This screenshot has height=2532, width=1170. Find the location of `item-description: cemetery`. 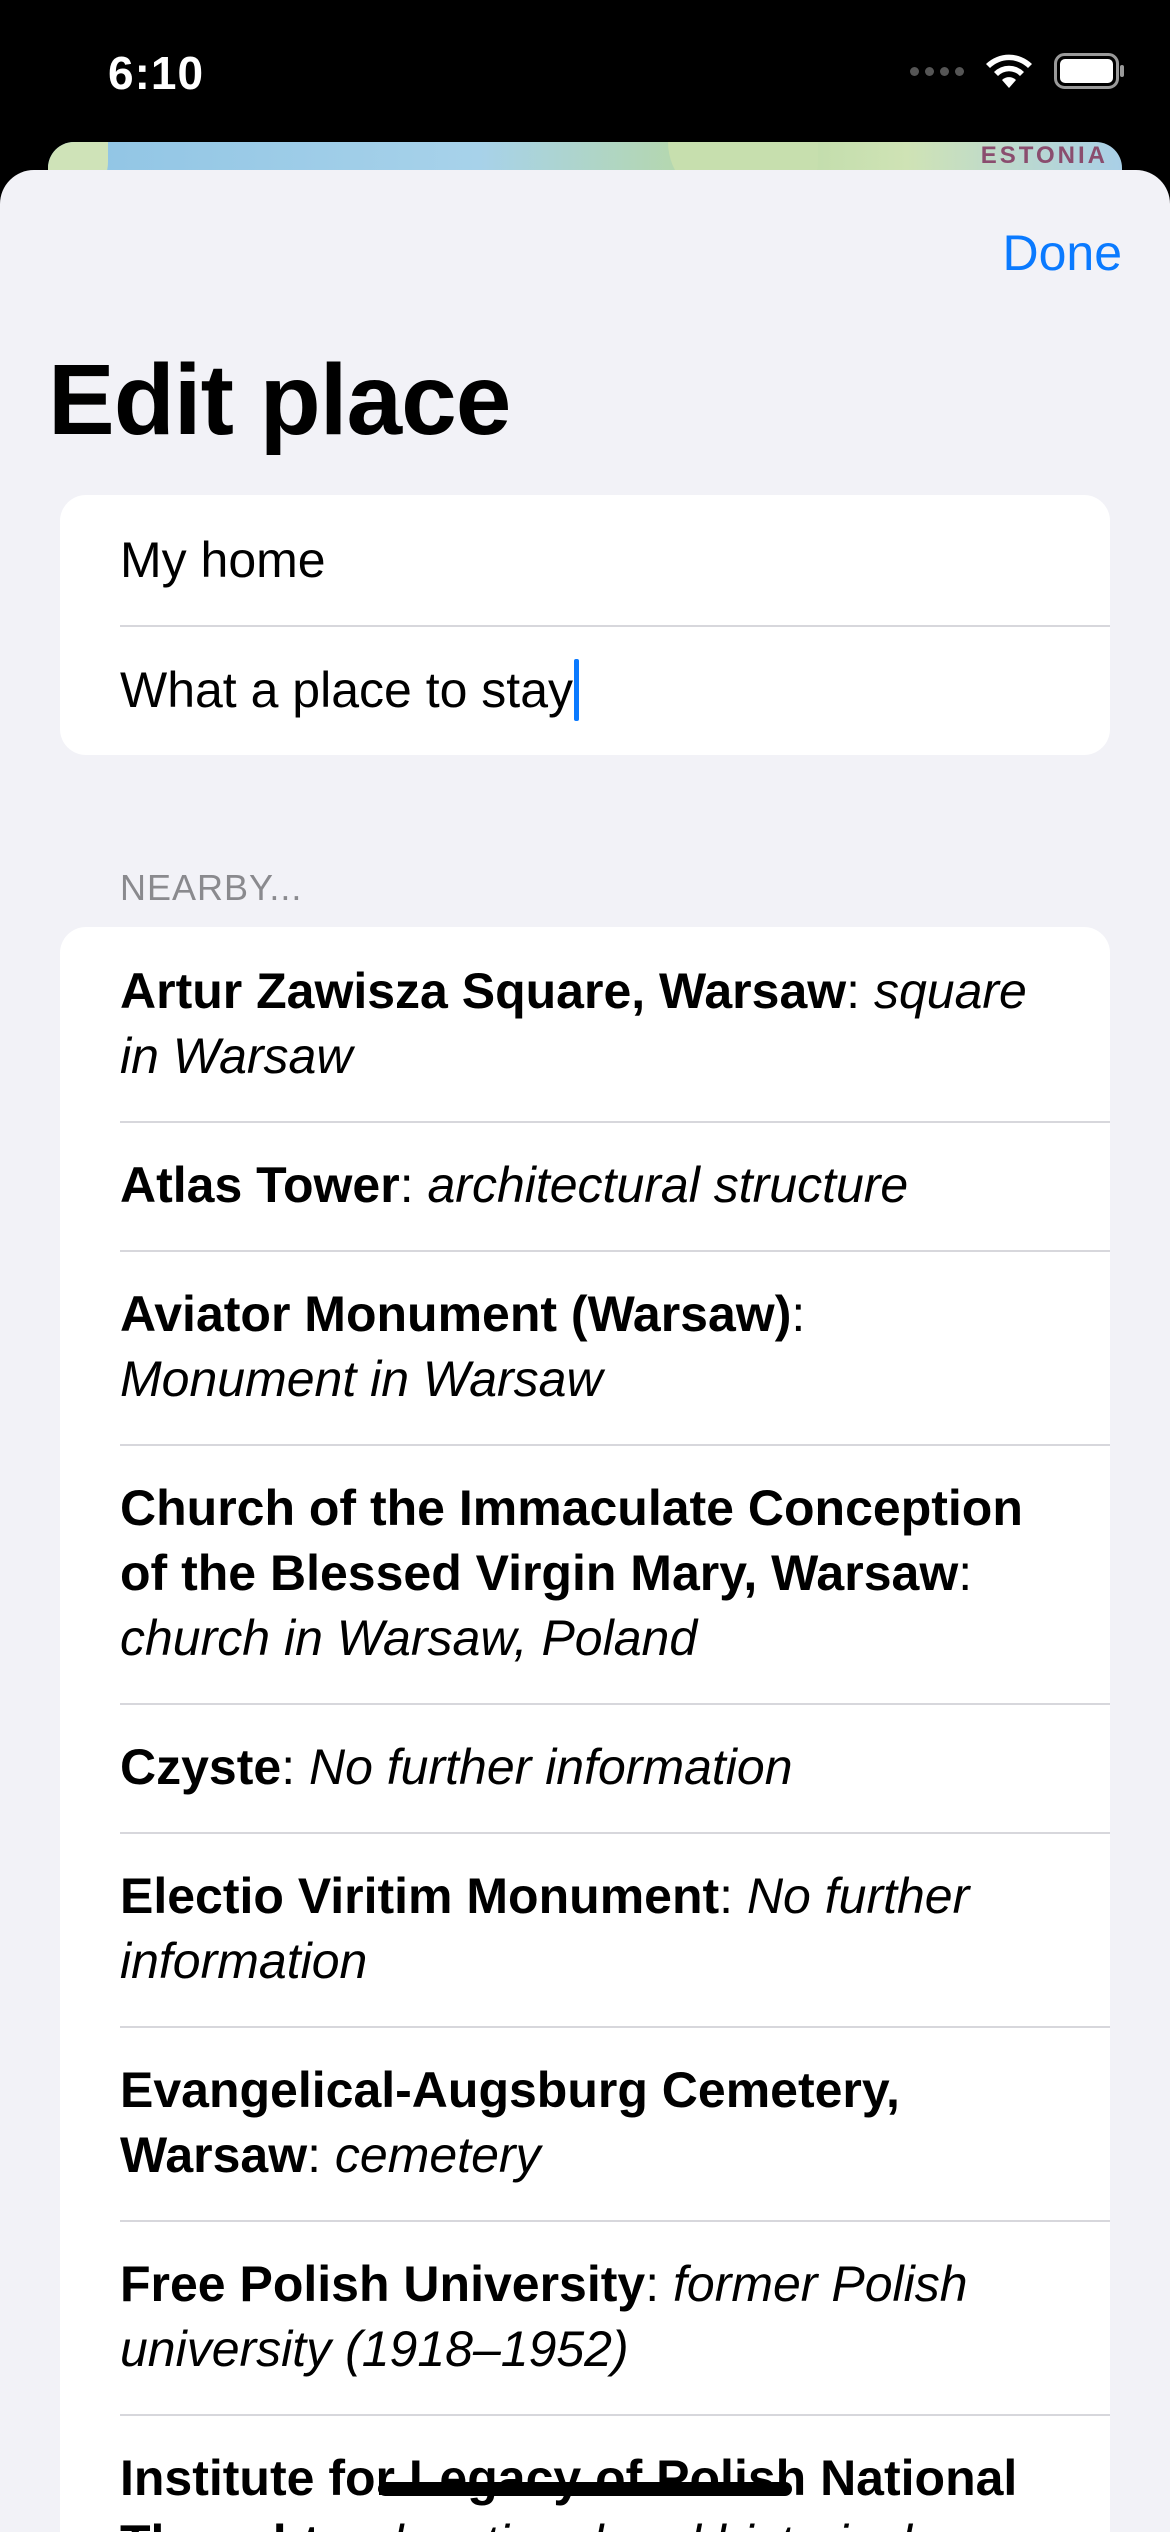

item-description: cemetery is located at coordinates (437, 2155).